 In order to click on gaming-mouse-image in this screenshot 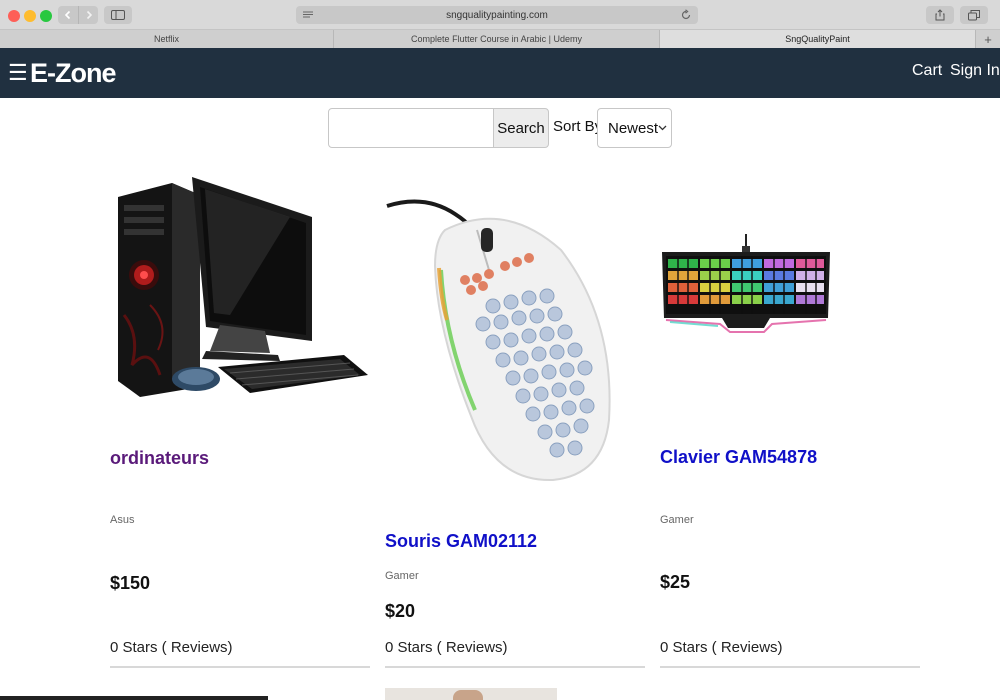, I will do `click(500, 335)`.